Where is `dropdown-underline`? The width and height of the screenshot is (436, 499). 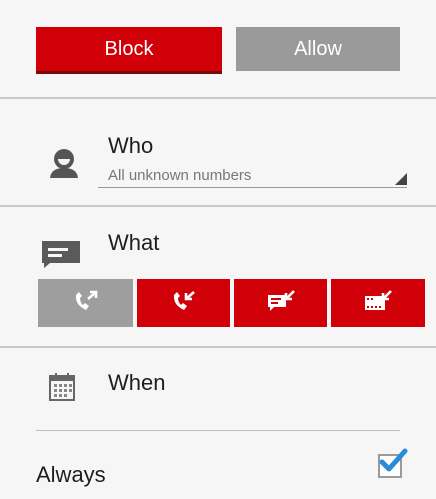
dropdown-underline is located at coordinates (252, 187).